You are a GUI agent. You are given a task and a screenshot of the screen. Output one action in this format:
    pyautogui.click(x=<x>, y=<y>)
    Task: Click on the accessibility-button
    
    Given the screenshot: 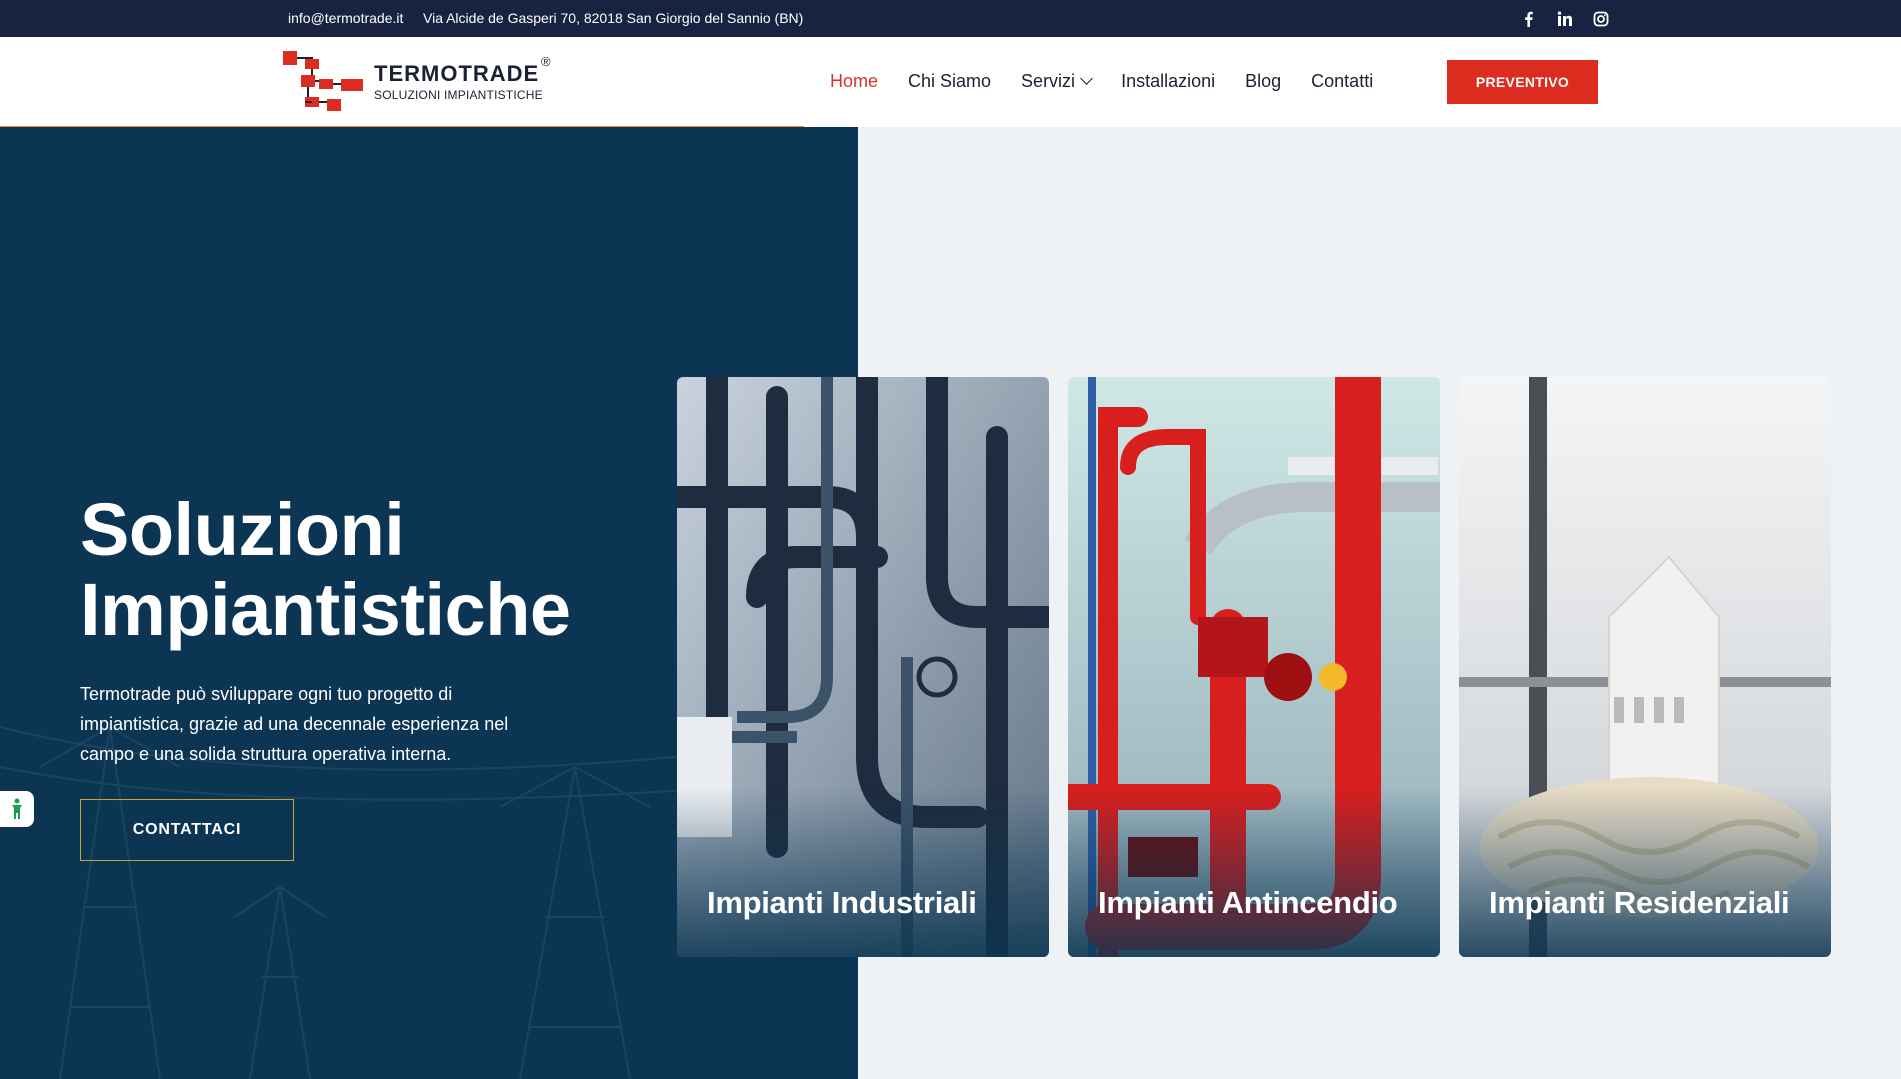 What is the action you would take?
    pyautogui.click(x=17, y=809)
    